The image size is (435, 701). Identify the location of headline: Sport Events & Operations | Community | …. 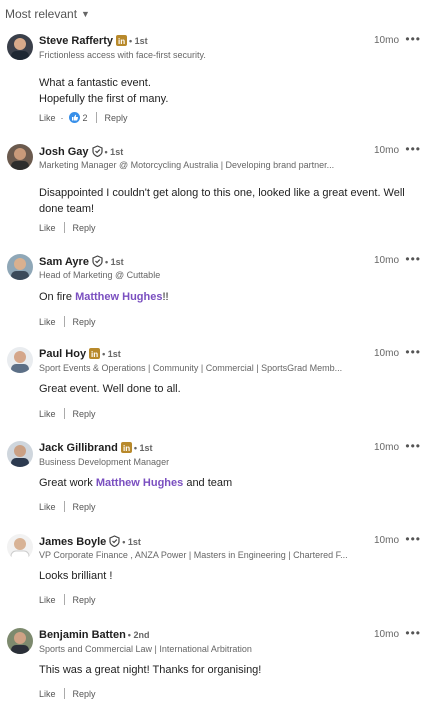
(191, 368).